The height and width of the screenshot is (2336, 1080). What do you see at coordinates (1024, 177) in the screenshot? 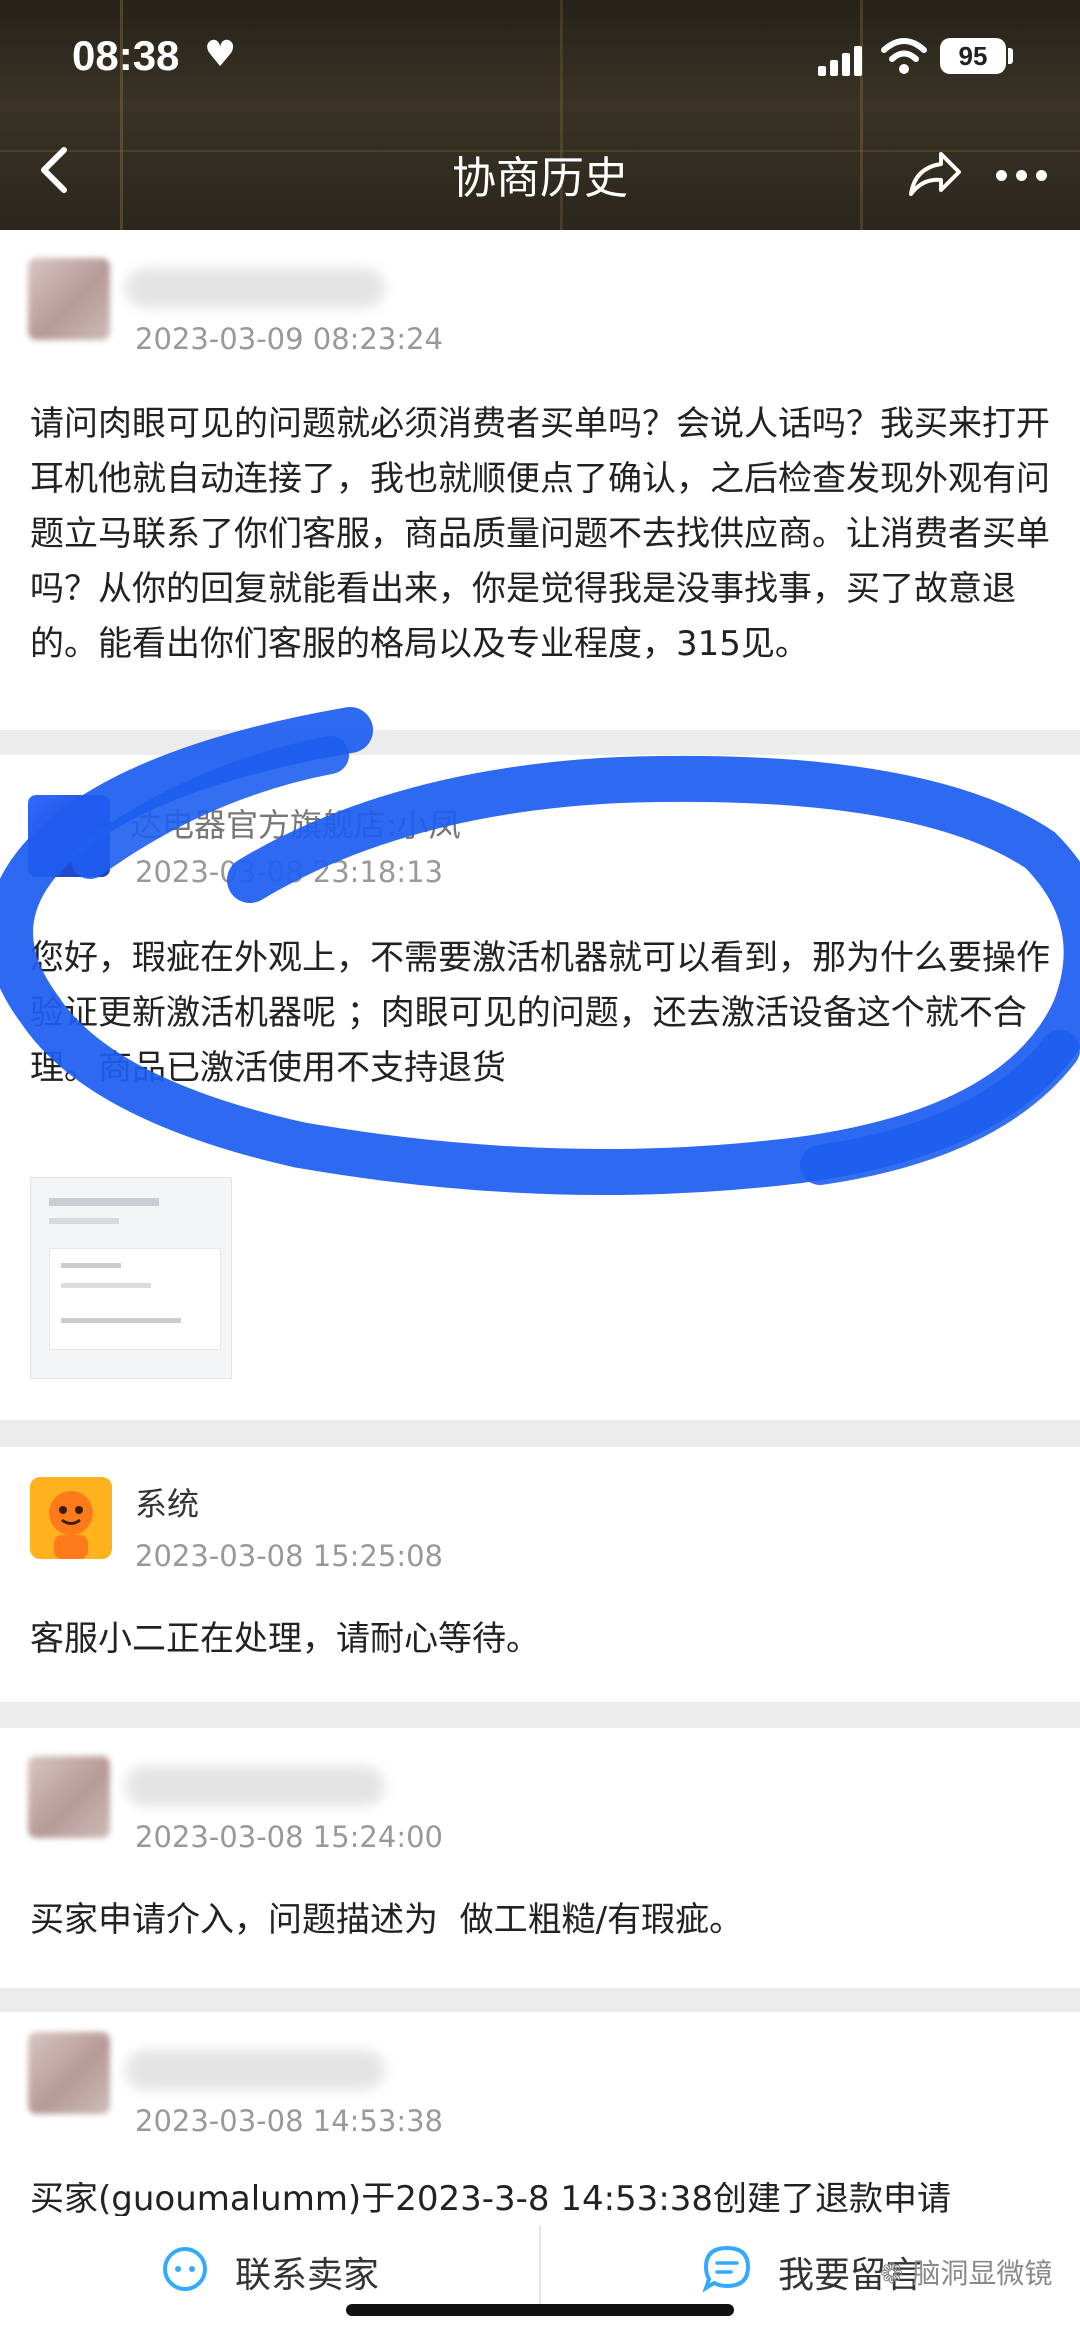
I see `more-icon` at bounding box center [1024, 177].